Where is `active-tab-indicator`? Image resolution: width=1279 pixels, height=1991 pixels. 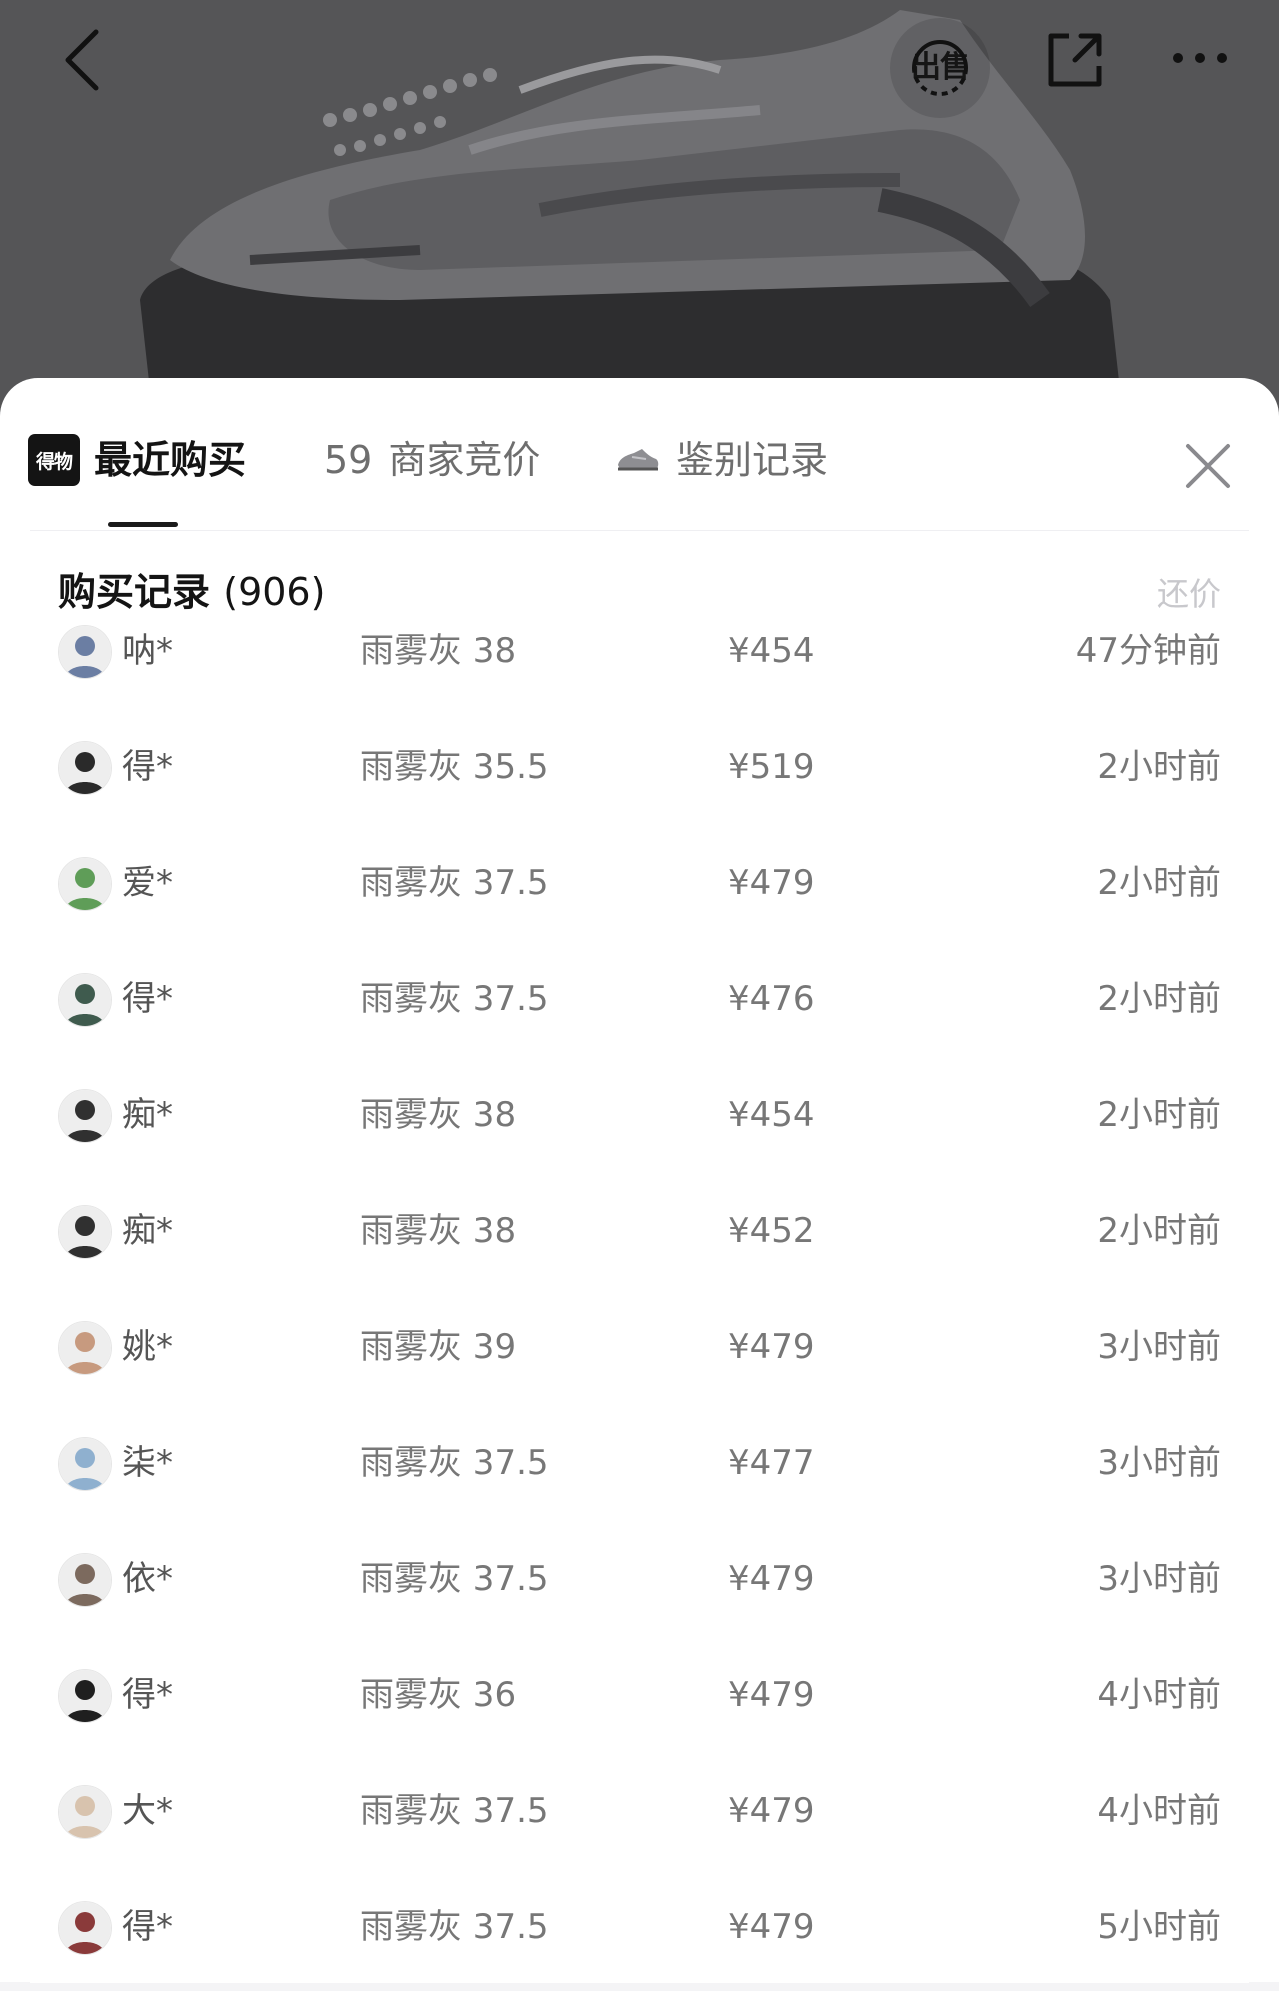 active-tab-indicator is located at coordinates (143, 524).